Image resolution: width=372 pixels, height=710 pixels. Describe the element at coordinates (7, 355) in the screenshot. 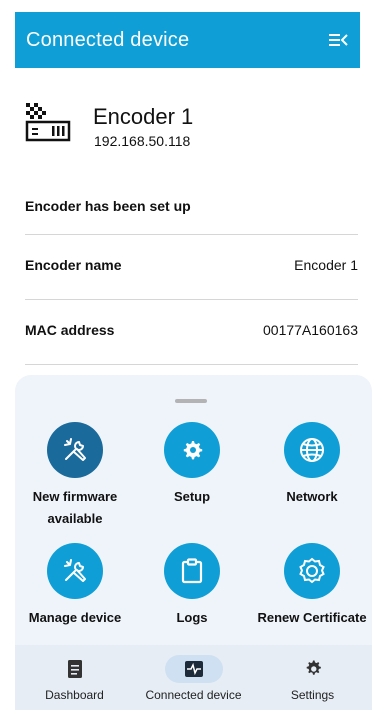

I see `left-margin` at that location.